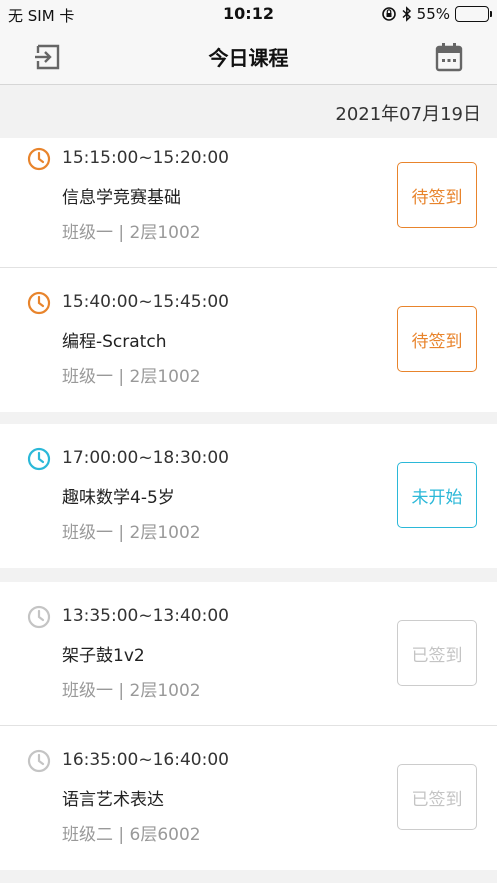 The image size is (497, 883). I want to click on course-time: 17:00:00~18:30:00, so click(145, 458).